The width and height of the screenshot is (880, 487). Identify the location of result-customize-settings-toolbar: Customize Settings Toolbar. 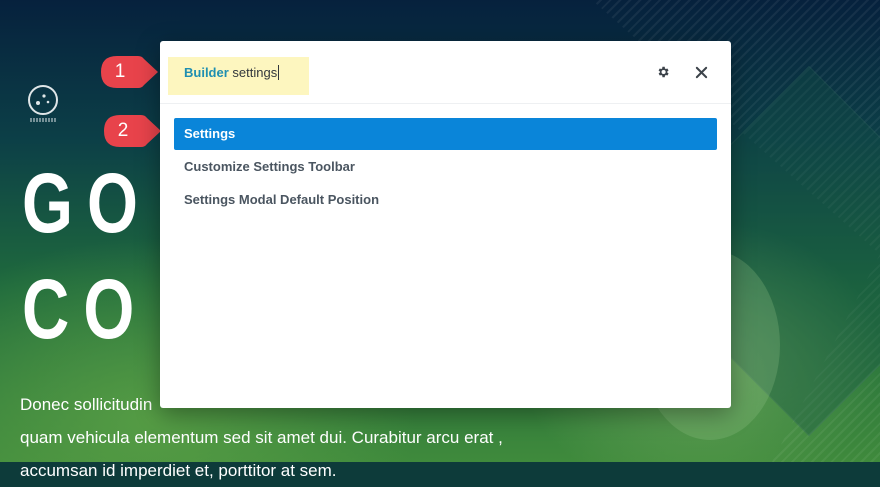
(445, 167).